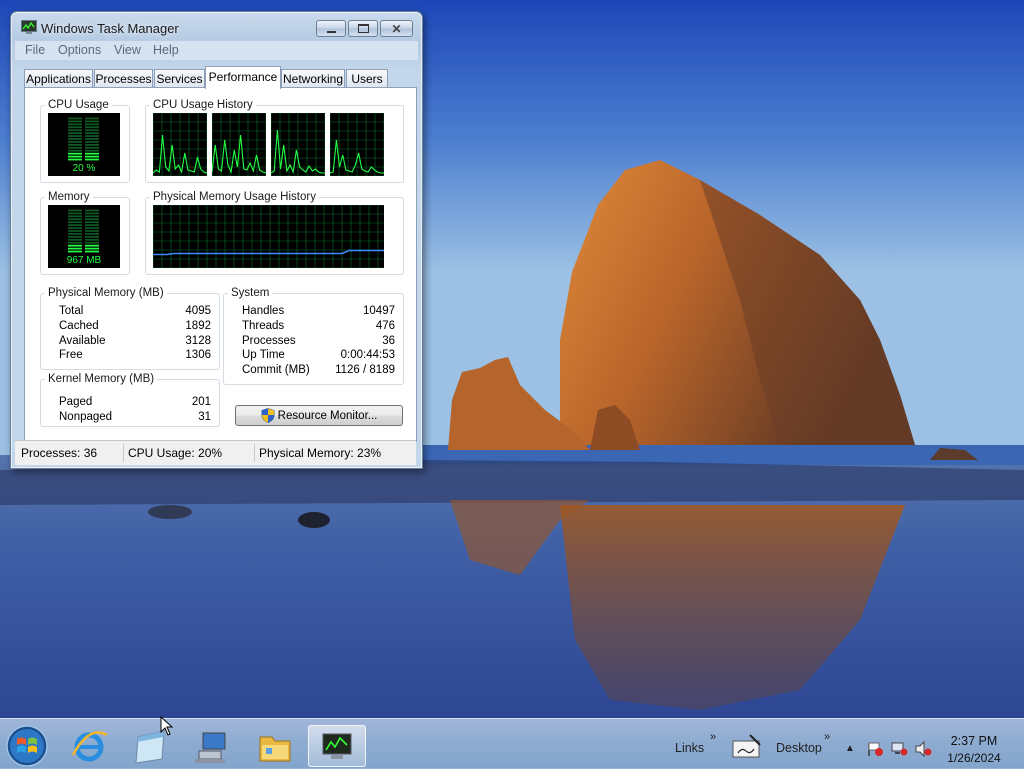 The width and height of the screenshot is (1024, 771). What do you see at coordinates (263, 355) in the screenshot?
I see `row-name: Up Time` at bounding box center [263, 355].